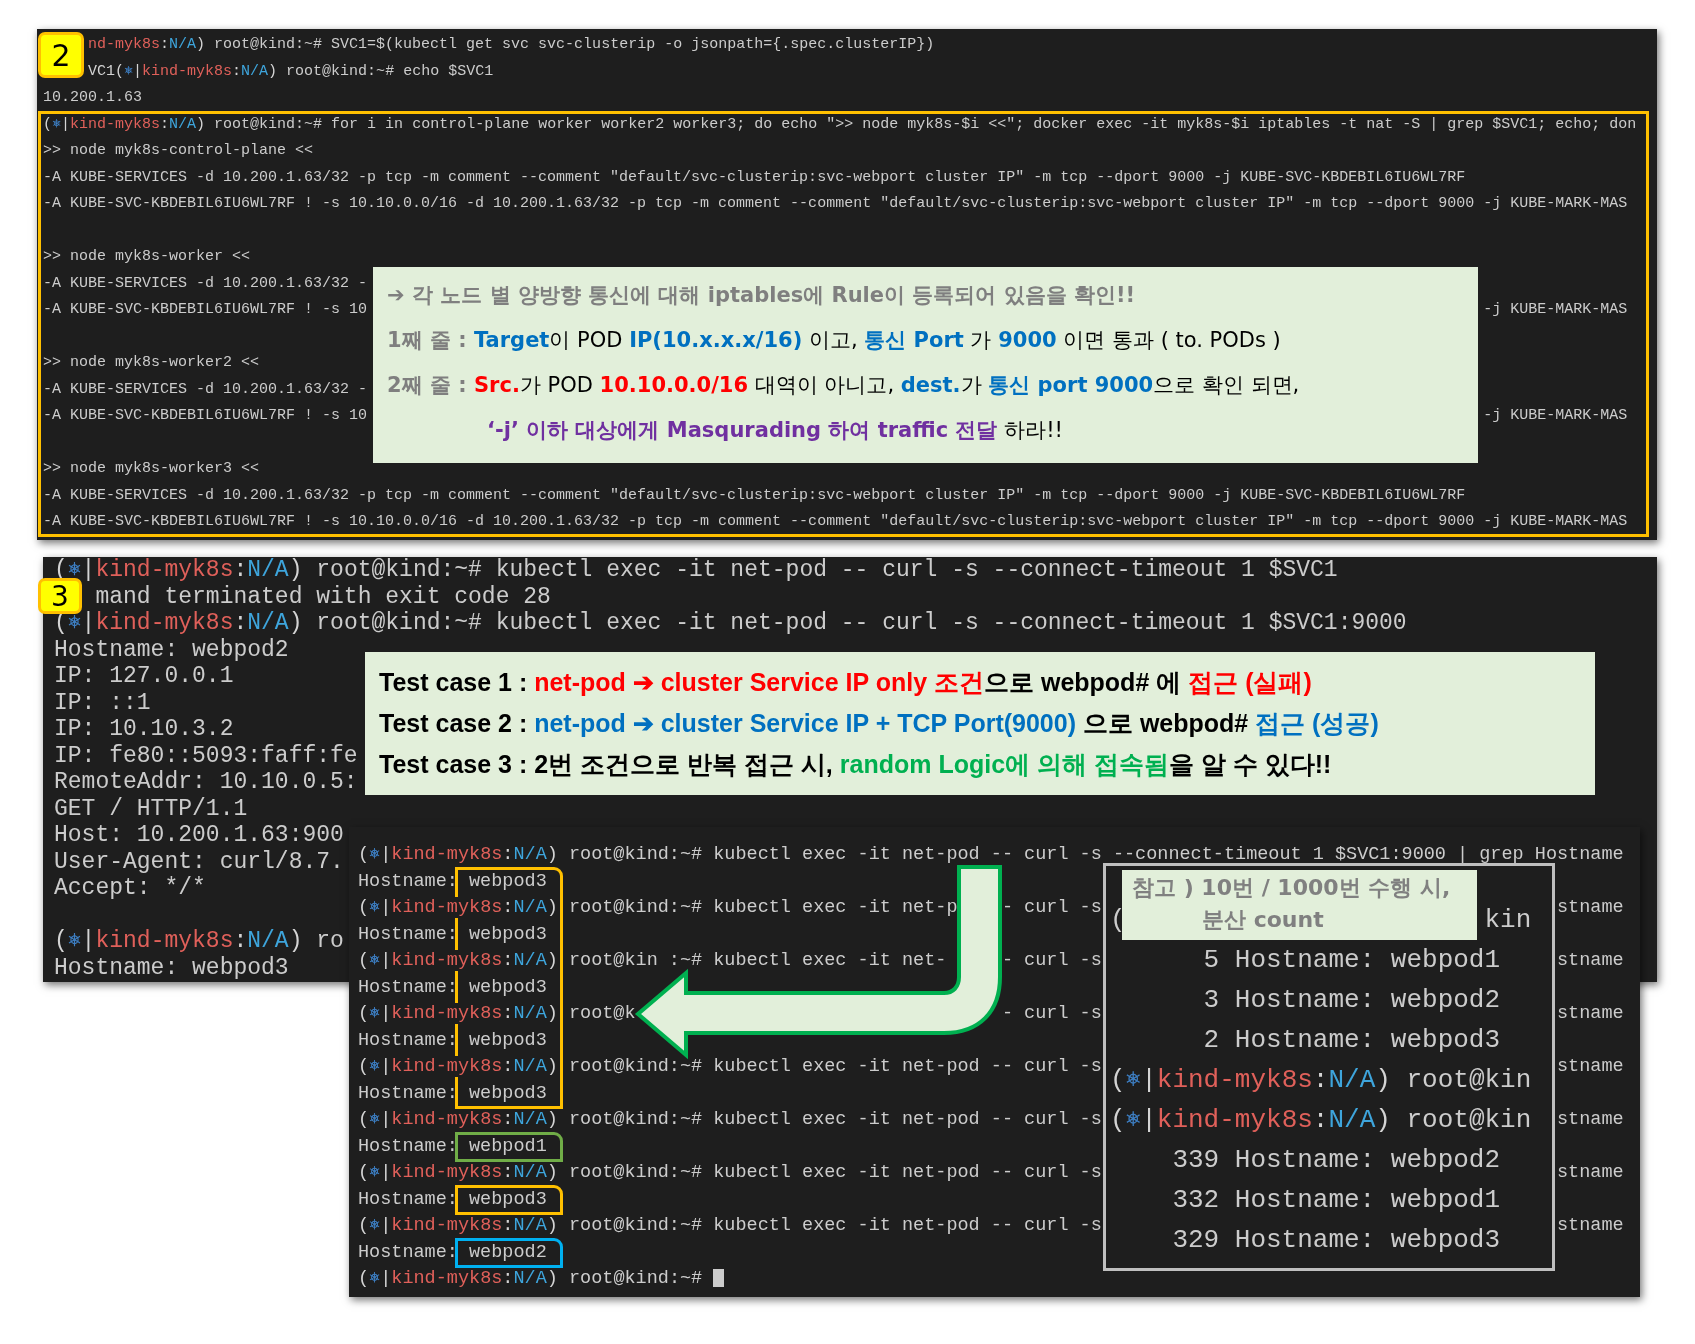  What do you see at coordinates (856, 764) in the screenshot?
I see `callout-text: Test case 3 : 2번 조건으로 반복 접근 시, random Logic에 의해 접속됨을 알 수 있다!!` at bounding box center [856, 764].